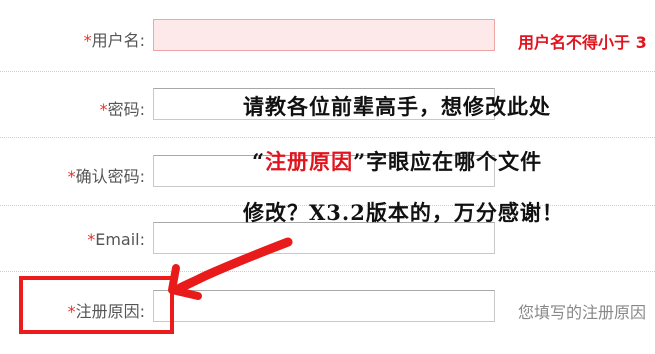 Image resolution: width=655 pixels, height=354 pixels. Describe the element at coordinates (230, 268) in the screenshot. I see `red-arrow-icon` at that location.